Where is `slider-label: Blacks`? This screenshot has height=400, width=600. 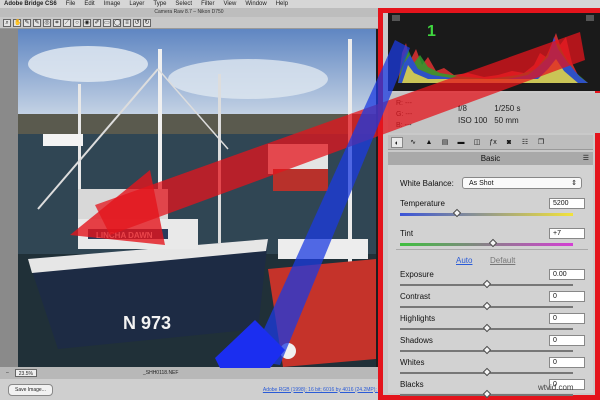
slider-label: Blacks is located at coordinates (412, 384).